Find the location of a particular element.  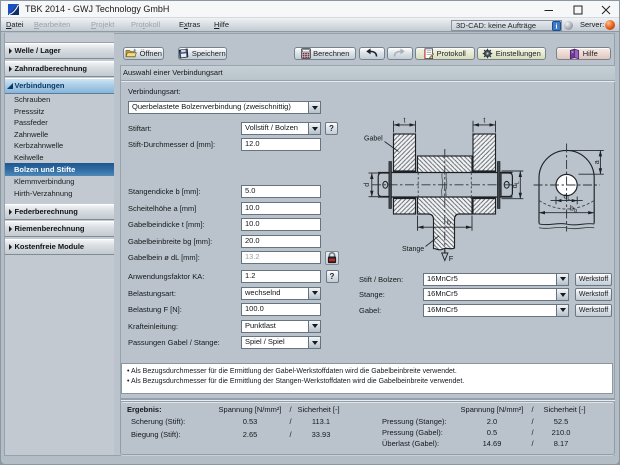

belastungsart-select: wechselnd is located at coordinates (281, 293).